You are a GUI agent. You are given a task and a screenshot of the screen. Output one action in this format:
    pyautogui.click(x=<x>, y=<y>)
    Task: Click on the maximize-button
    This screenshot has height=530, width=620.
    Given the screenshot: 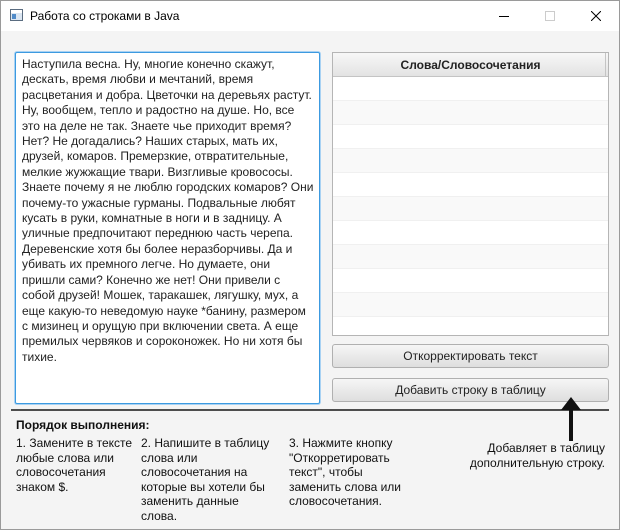 What is the action you would take?
    pyautogui.click(x=550, y=16)
    